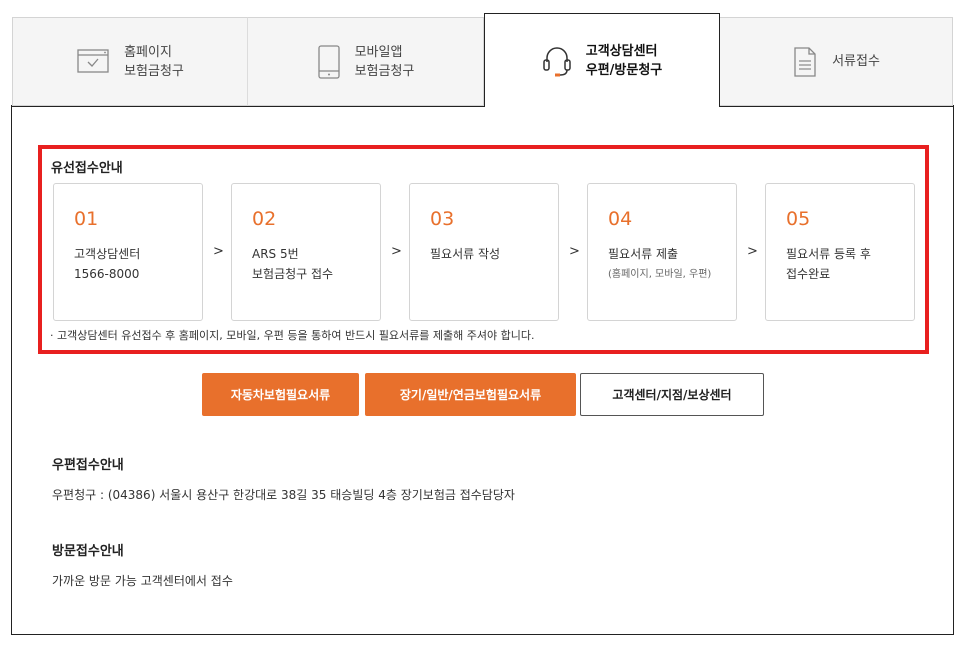 This screenshot has height=654, width=966. Describe the element at coordinates (264, 219) in the screenshot. I see `step-number: 02` at that location.